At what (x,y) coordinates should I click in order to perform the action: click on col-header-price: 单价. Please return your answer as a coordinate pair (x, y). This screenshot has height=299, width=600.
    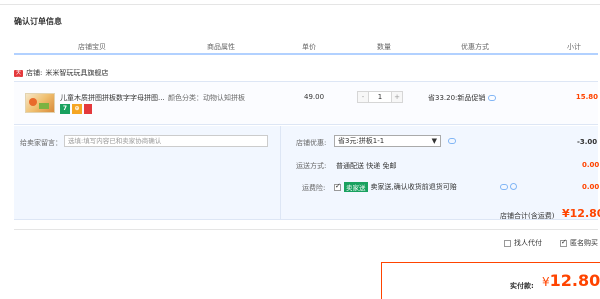
    Looking at the image, I should click on (309, 47).